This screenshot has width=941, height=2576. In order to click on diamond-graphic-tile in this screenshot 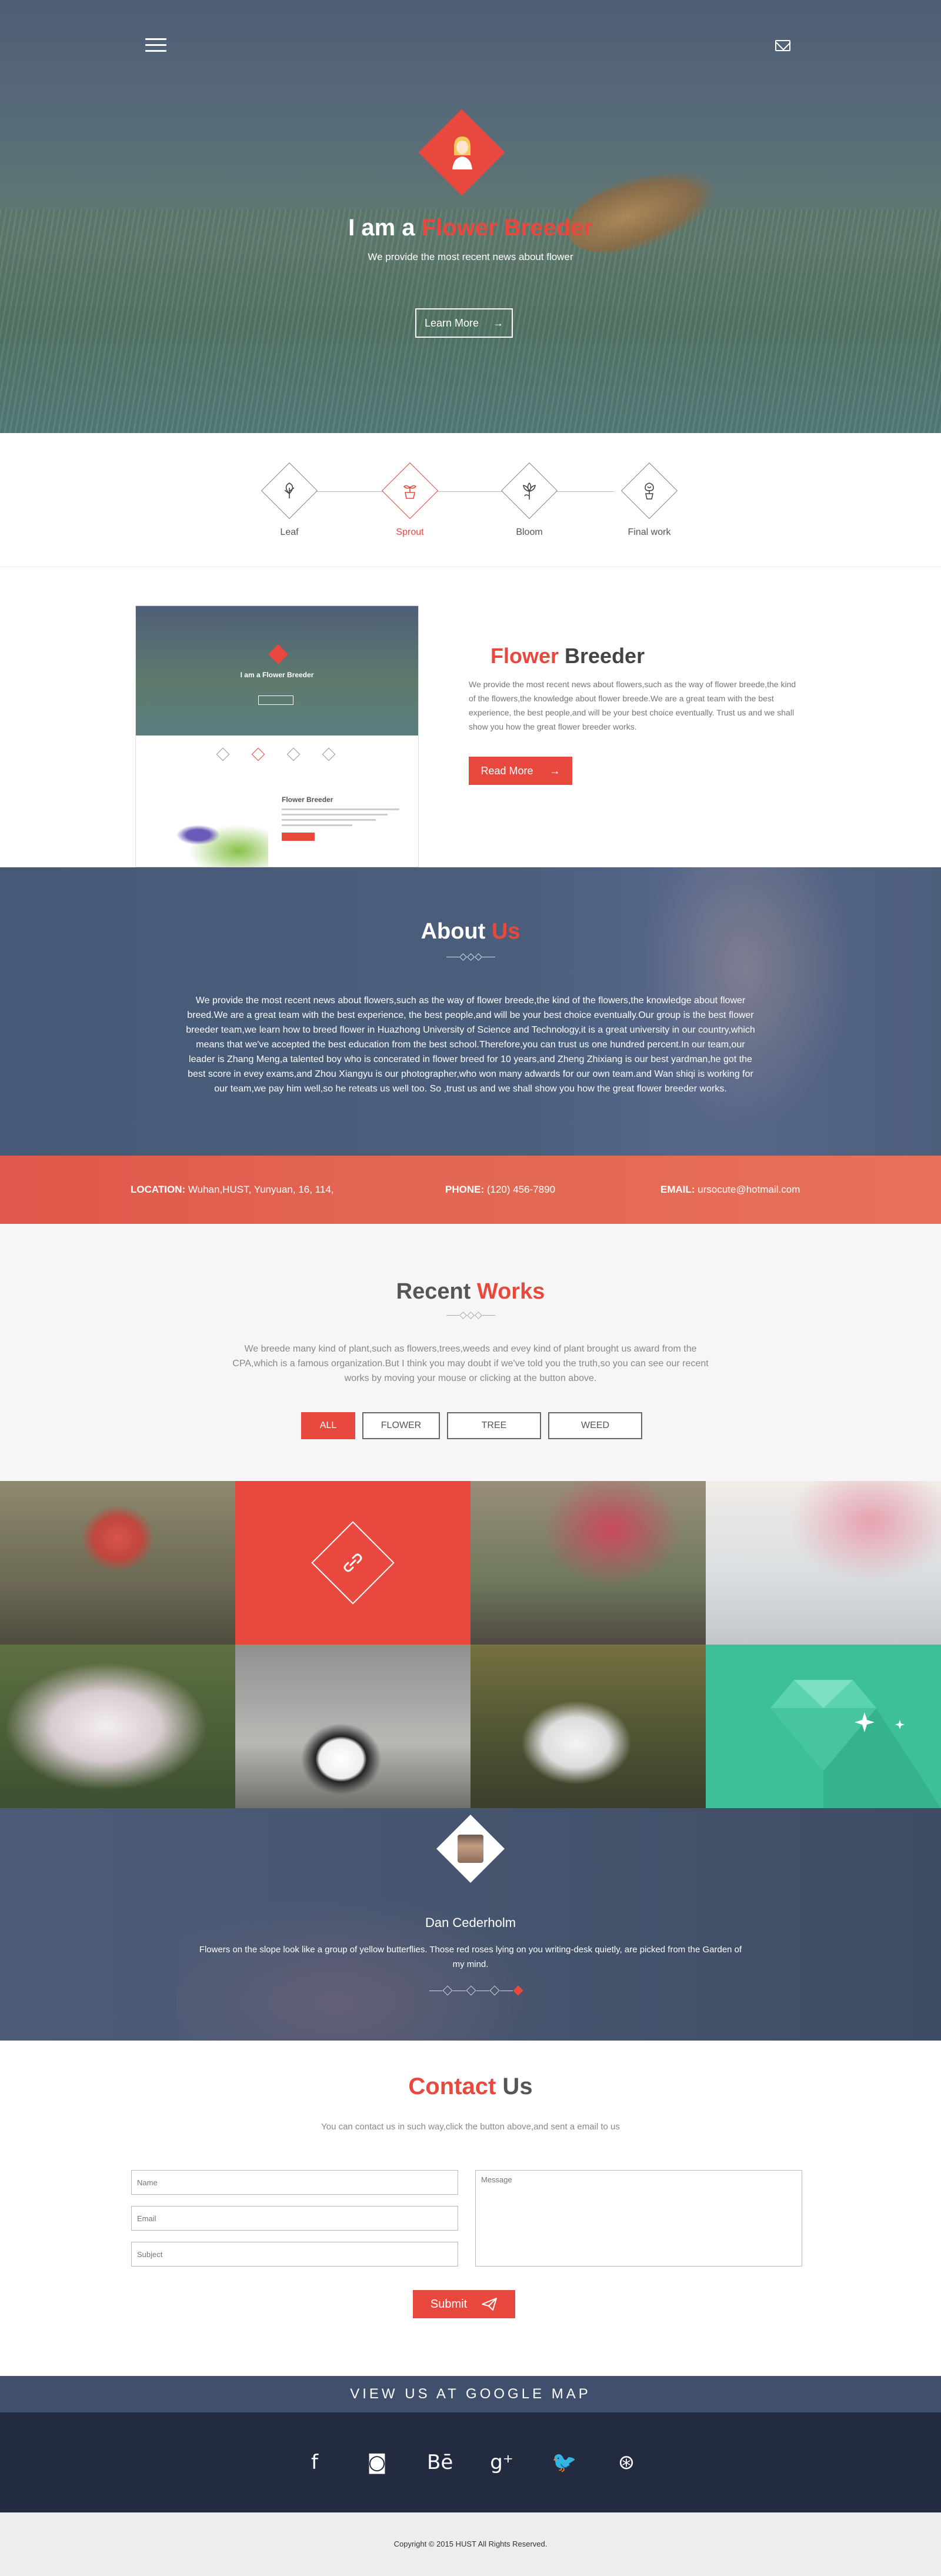, I will do `click(823, 1726)`.